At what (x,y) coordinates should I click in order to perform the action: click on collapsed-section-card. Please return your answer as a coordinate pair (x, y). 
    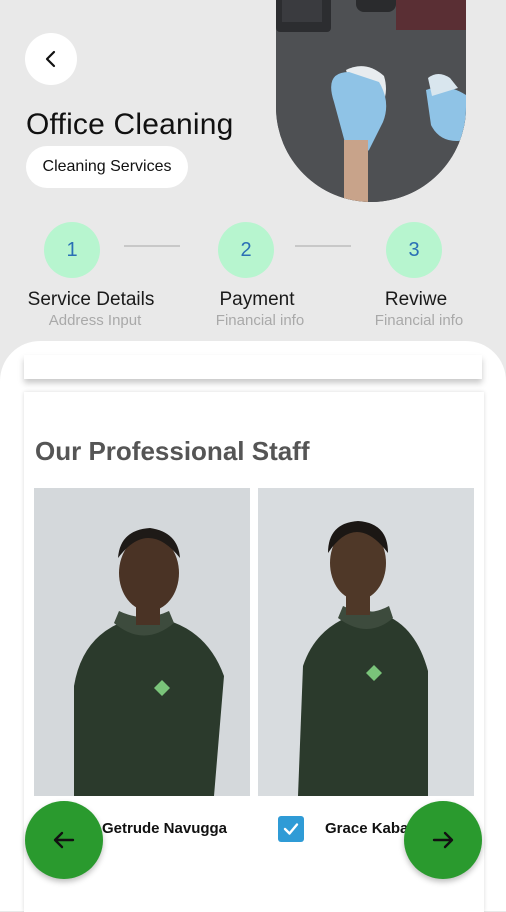
    Looking at the image, I should click on (253, 367).